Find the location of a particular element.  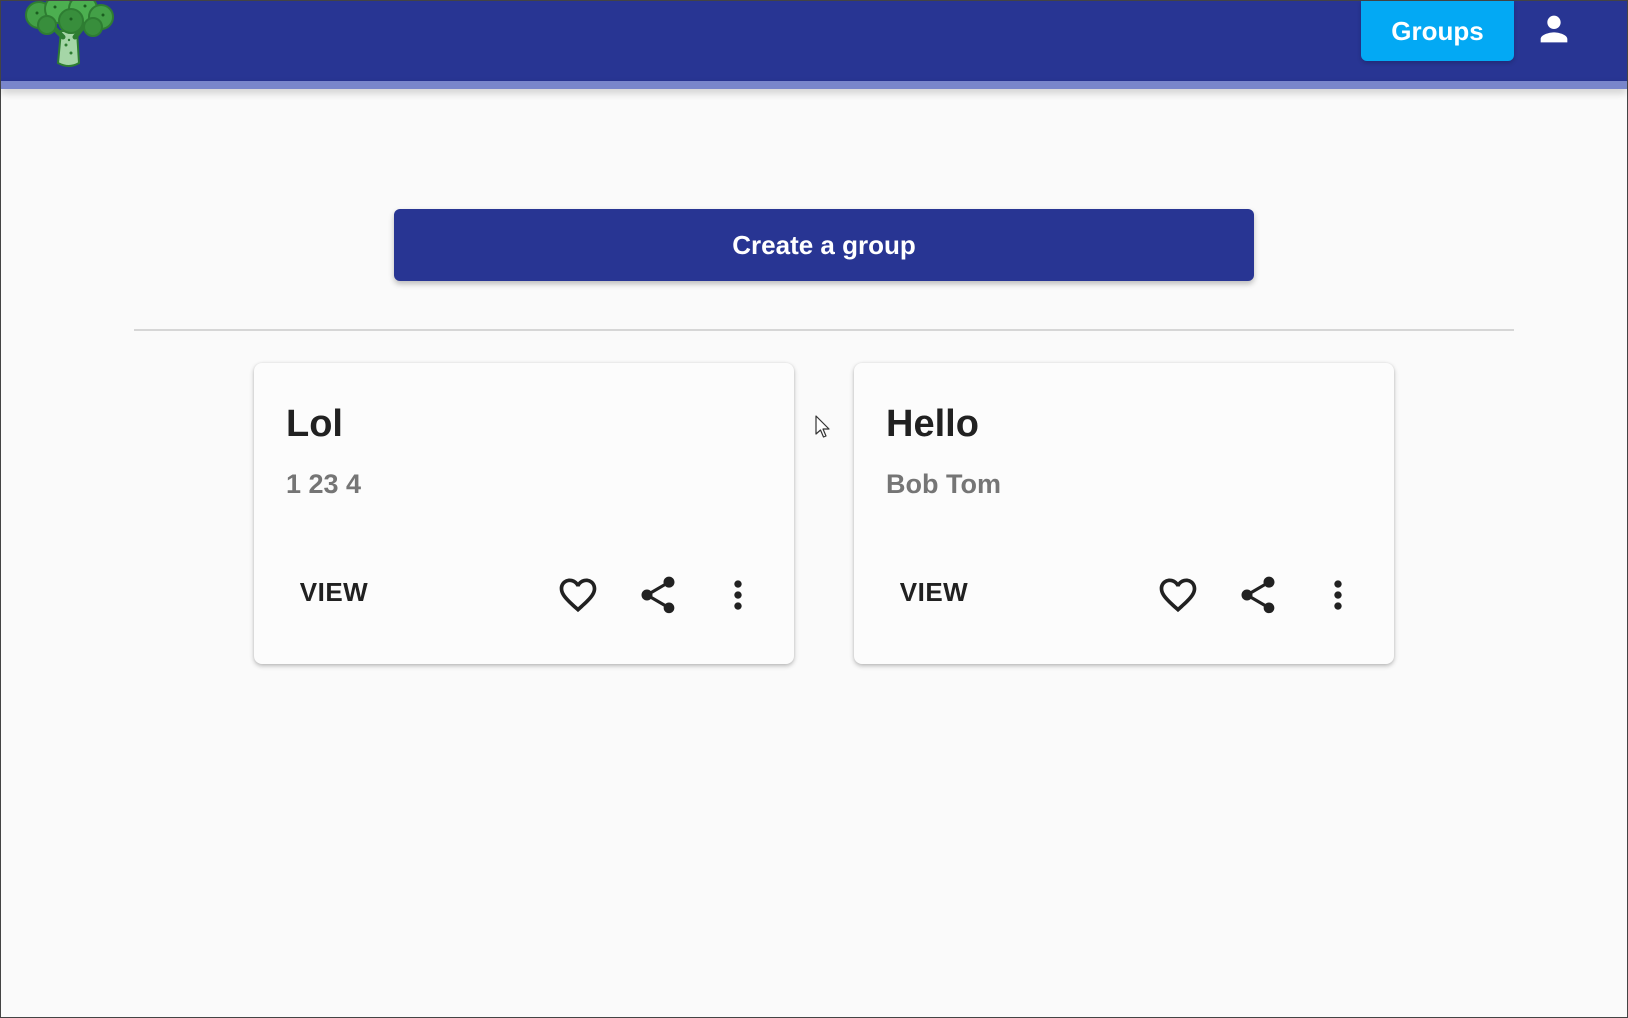

account-person-icon is located at coordinates (1554, 29).